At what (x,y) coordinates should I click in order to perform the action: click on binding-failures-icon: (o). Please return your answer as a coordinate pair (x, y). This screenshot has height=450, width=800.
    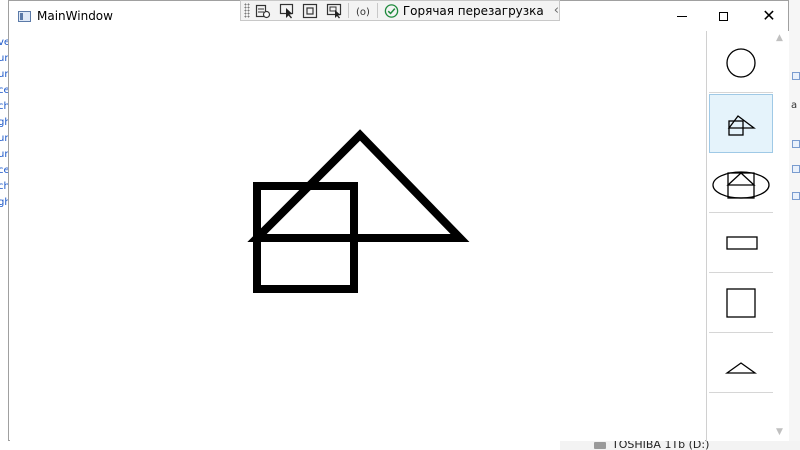
    Looking at the image, I should click on (363, 12).